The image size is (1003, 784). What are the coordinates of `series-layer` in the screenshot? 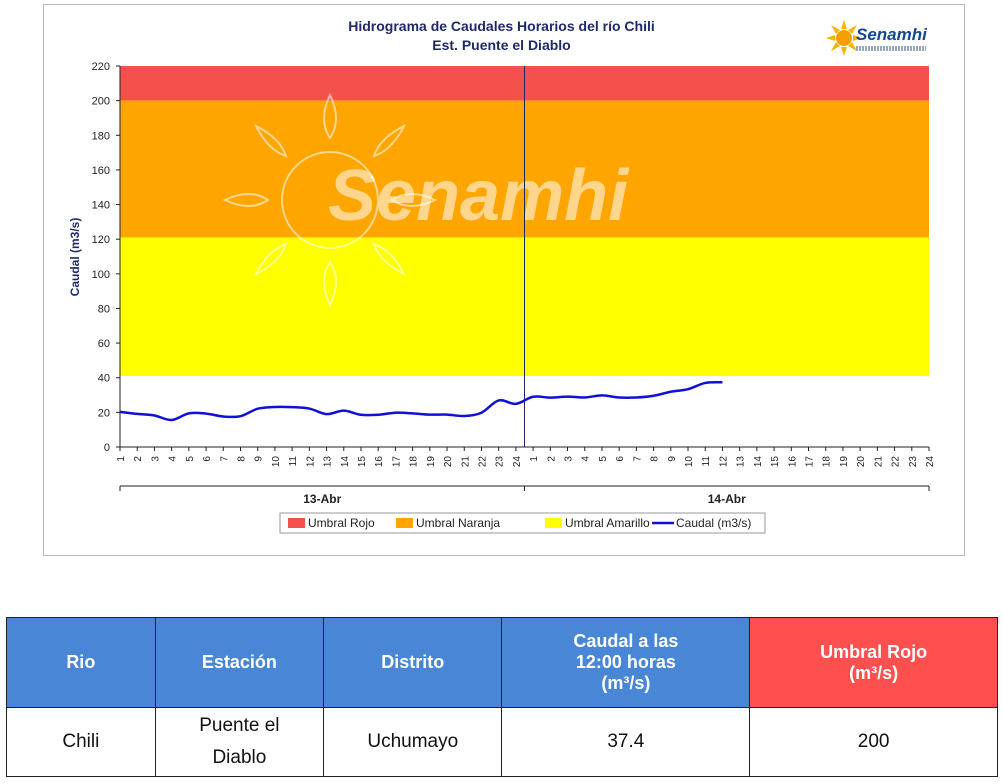 It's located at (421, 401).